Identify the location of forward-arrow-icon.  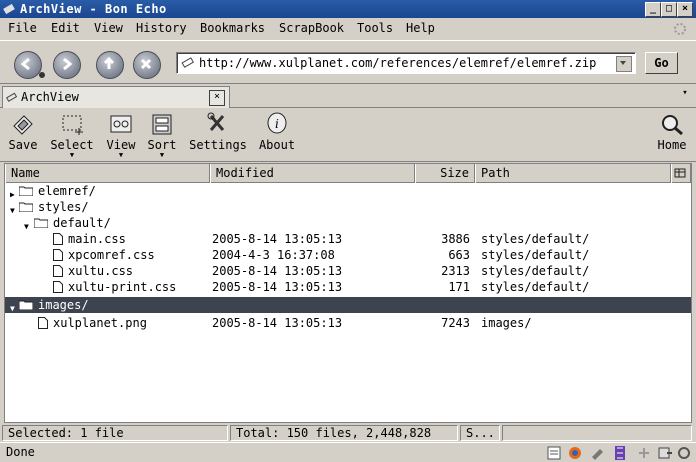
(68, 64).